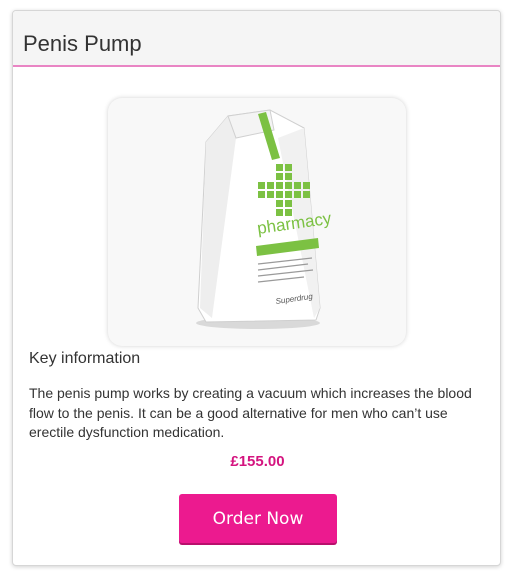  What do you see at coordinates (256, 39) in the screenshot?
I see `card-header: Penis Pump` at bounding box center [256, 39].